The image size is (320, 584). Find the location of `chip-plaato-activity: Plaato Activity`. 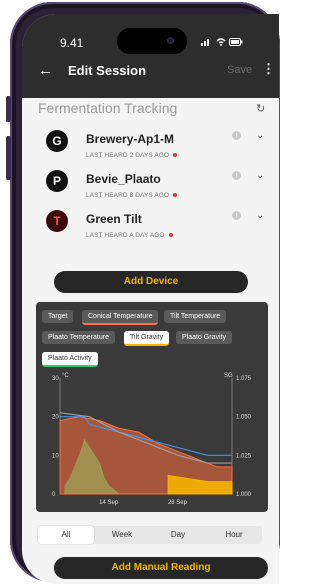

chip-plaato-activity: Plaato Activity is located at coordinates (70, 359).